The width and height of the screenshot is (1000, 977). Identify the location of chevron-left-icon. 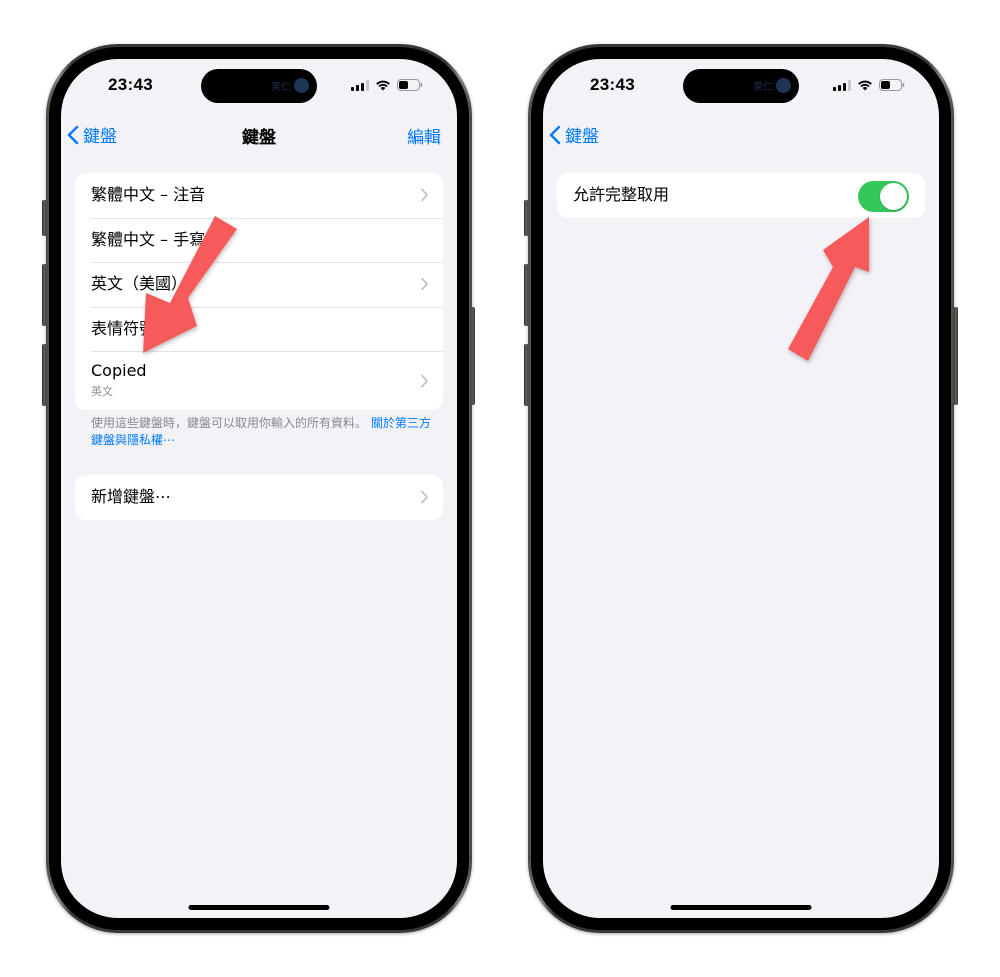
(555, 134).